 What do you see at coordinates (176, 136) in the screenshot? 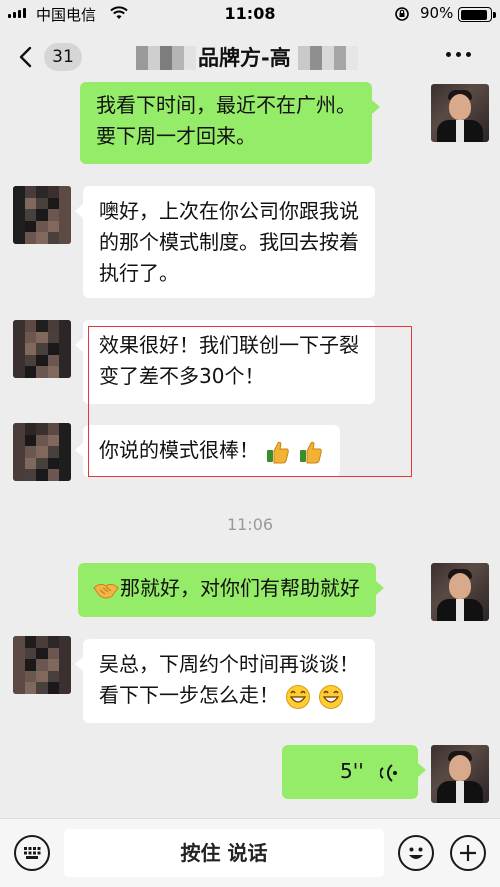
I see `message-line: 要下周一才回来。` at bounding box center [176, 136].